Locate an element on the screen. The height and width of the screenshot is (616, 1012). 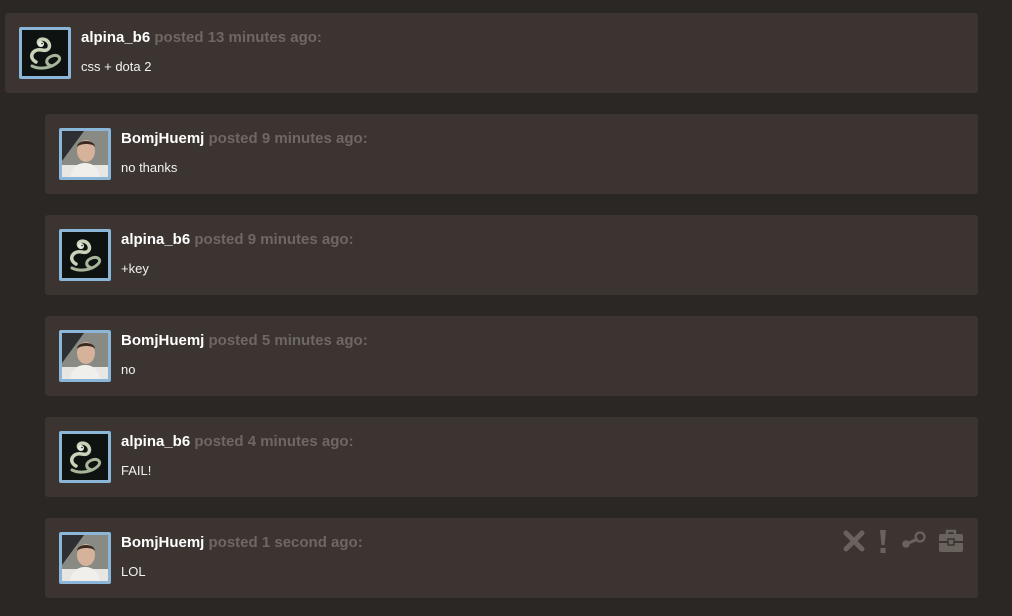
post-timestamp: posted 13 minutes ago: is located at coordinates (238, 37).